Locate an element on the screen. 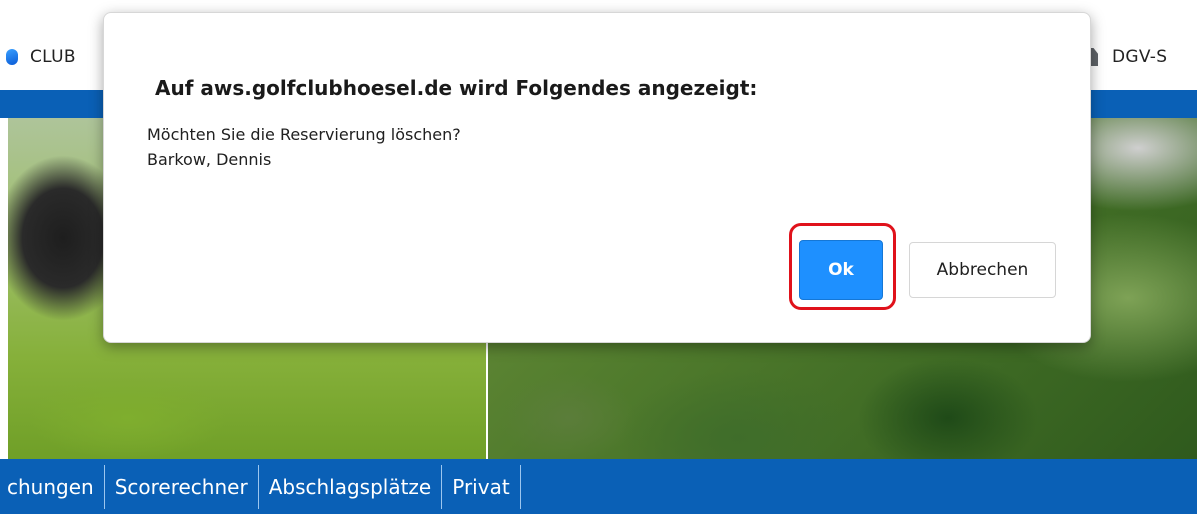 The width and height of the screenshot is (1197, 514). nav-item-privat: Privat is located at coordinates (480, 486).